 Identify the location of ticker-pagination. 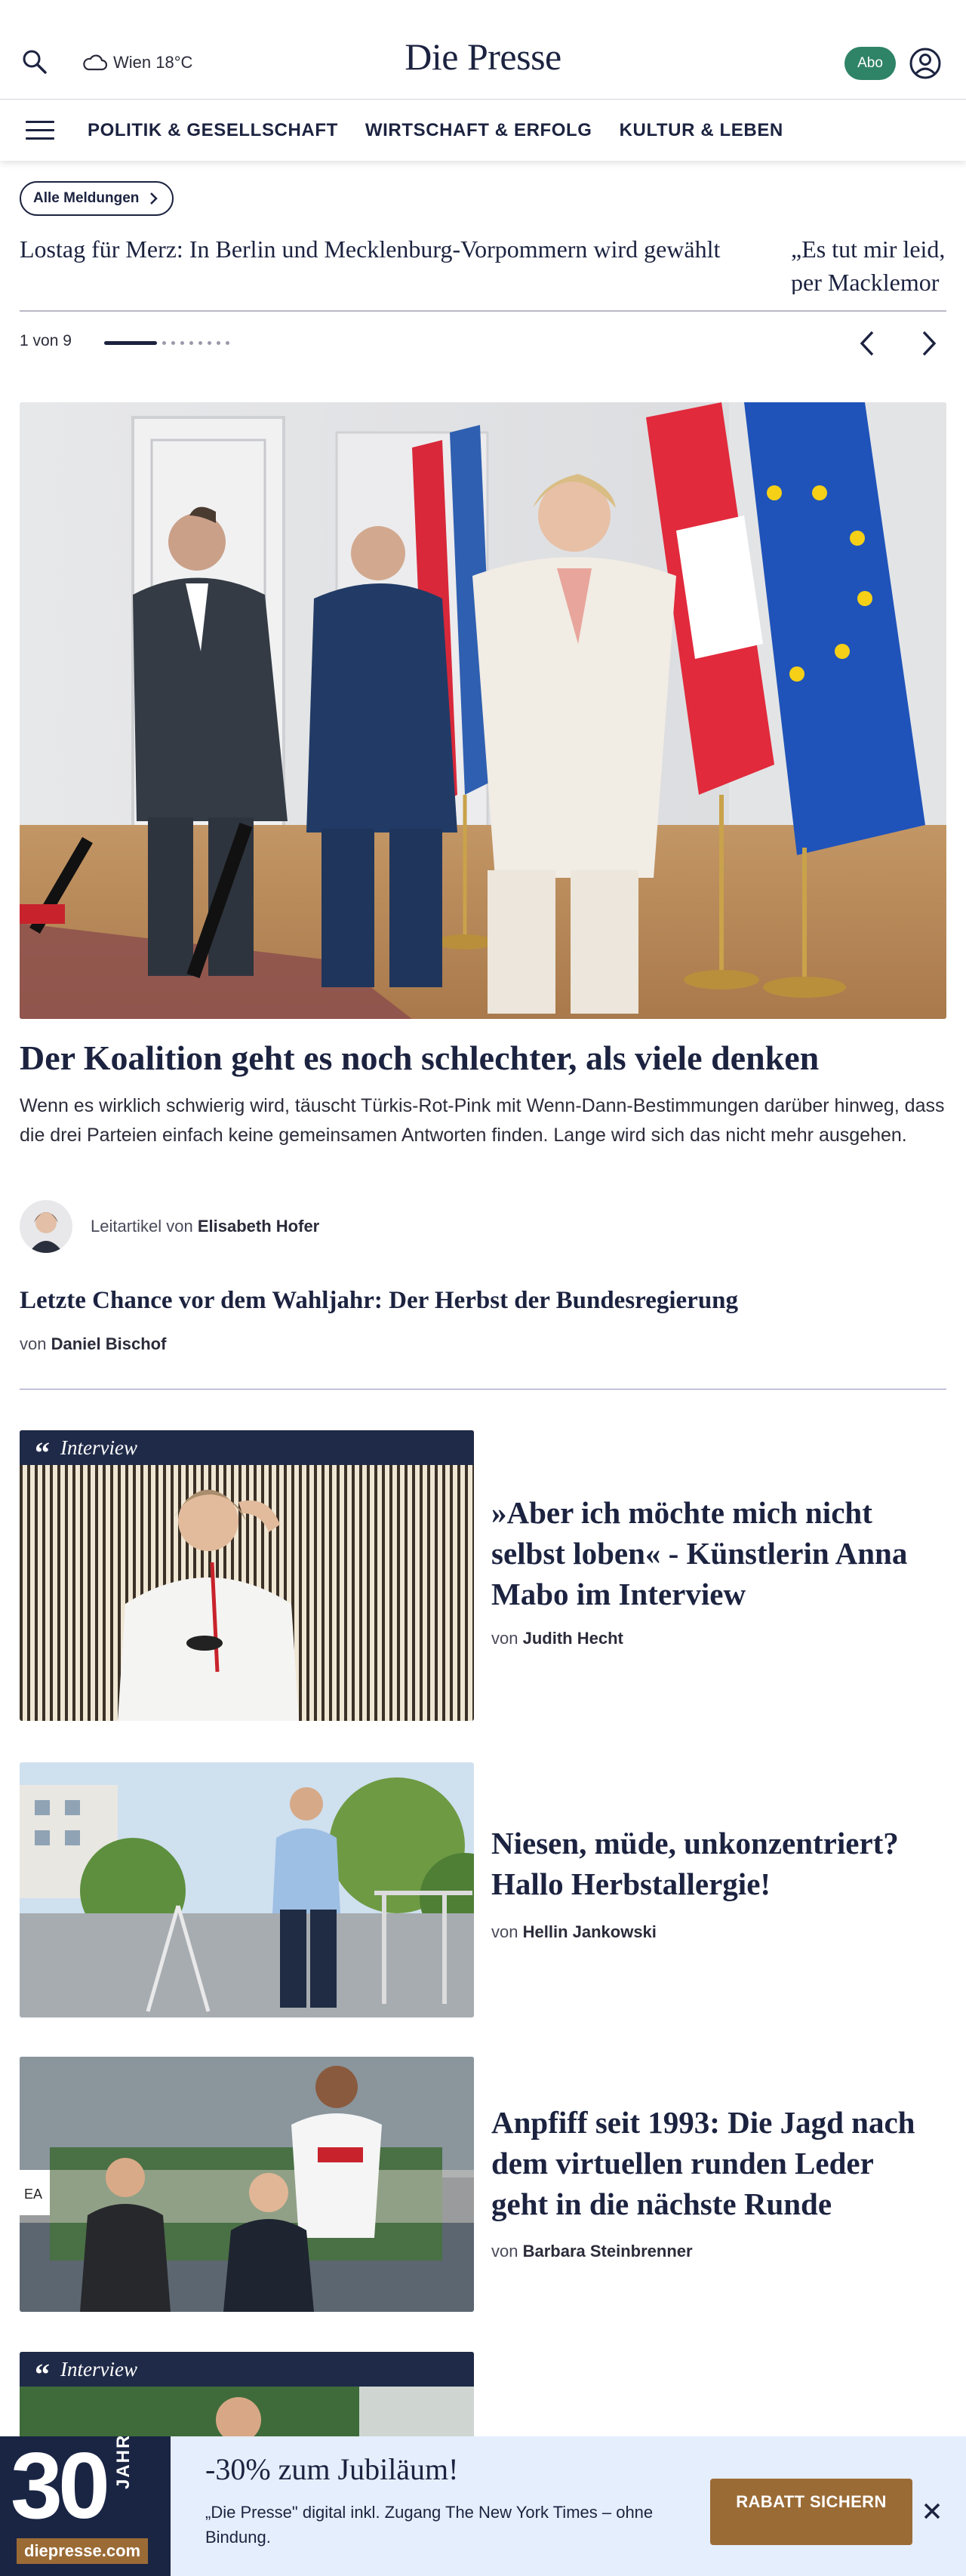
(166, 343).